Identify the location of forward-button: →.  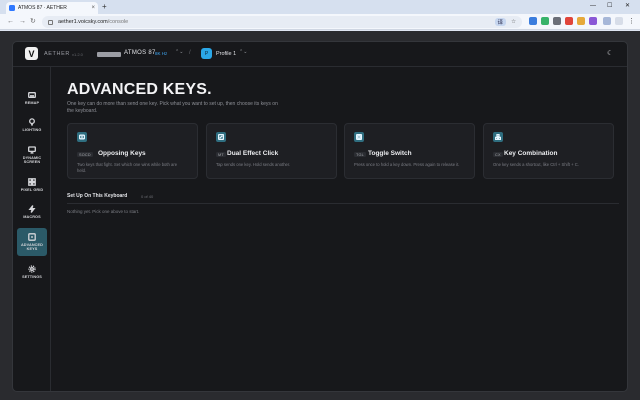
(22, 21).